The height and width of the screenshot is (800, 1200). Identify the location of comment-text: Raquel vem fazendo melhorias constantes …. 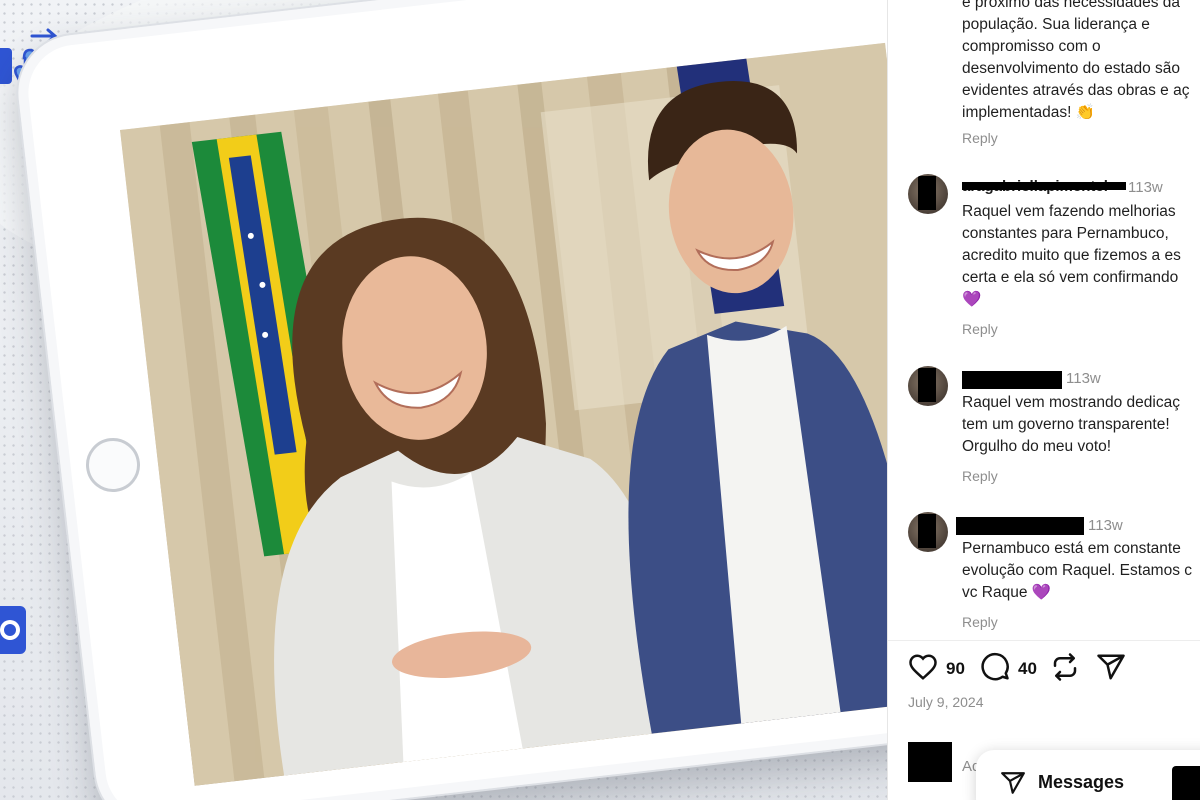
(1071, 255).